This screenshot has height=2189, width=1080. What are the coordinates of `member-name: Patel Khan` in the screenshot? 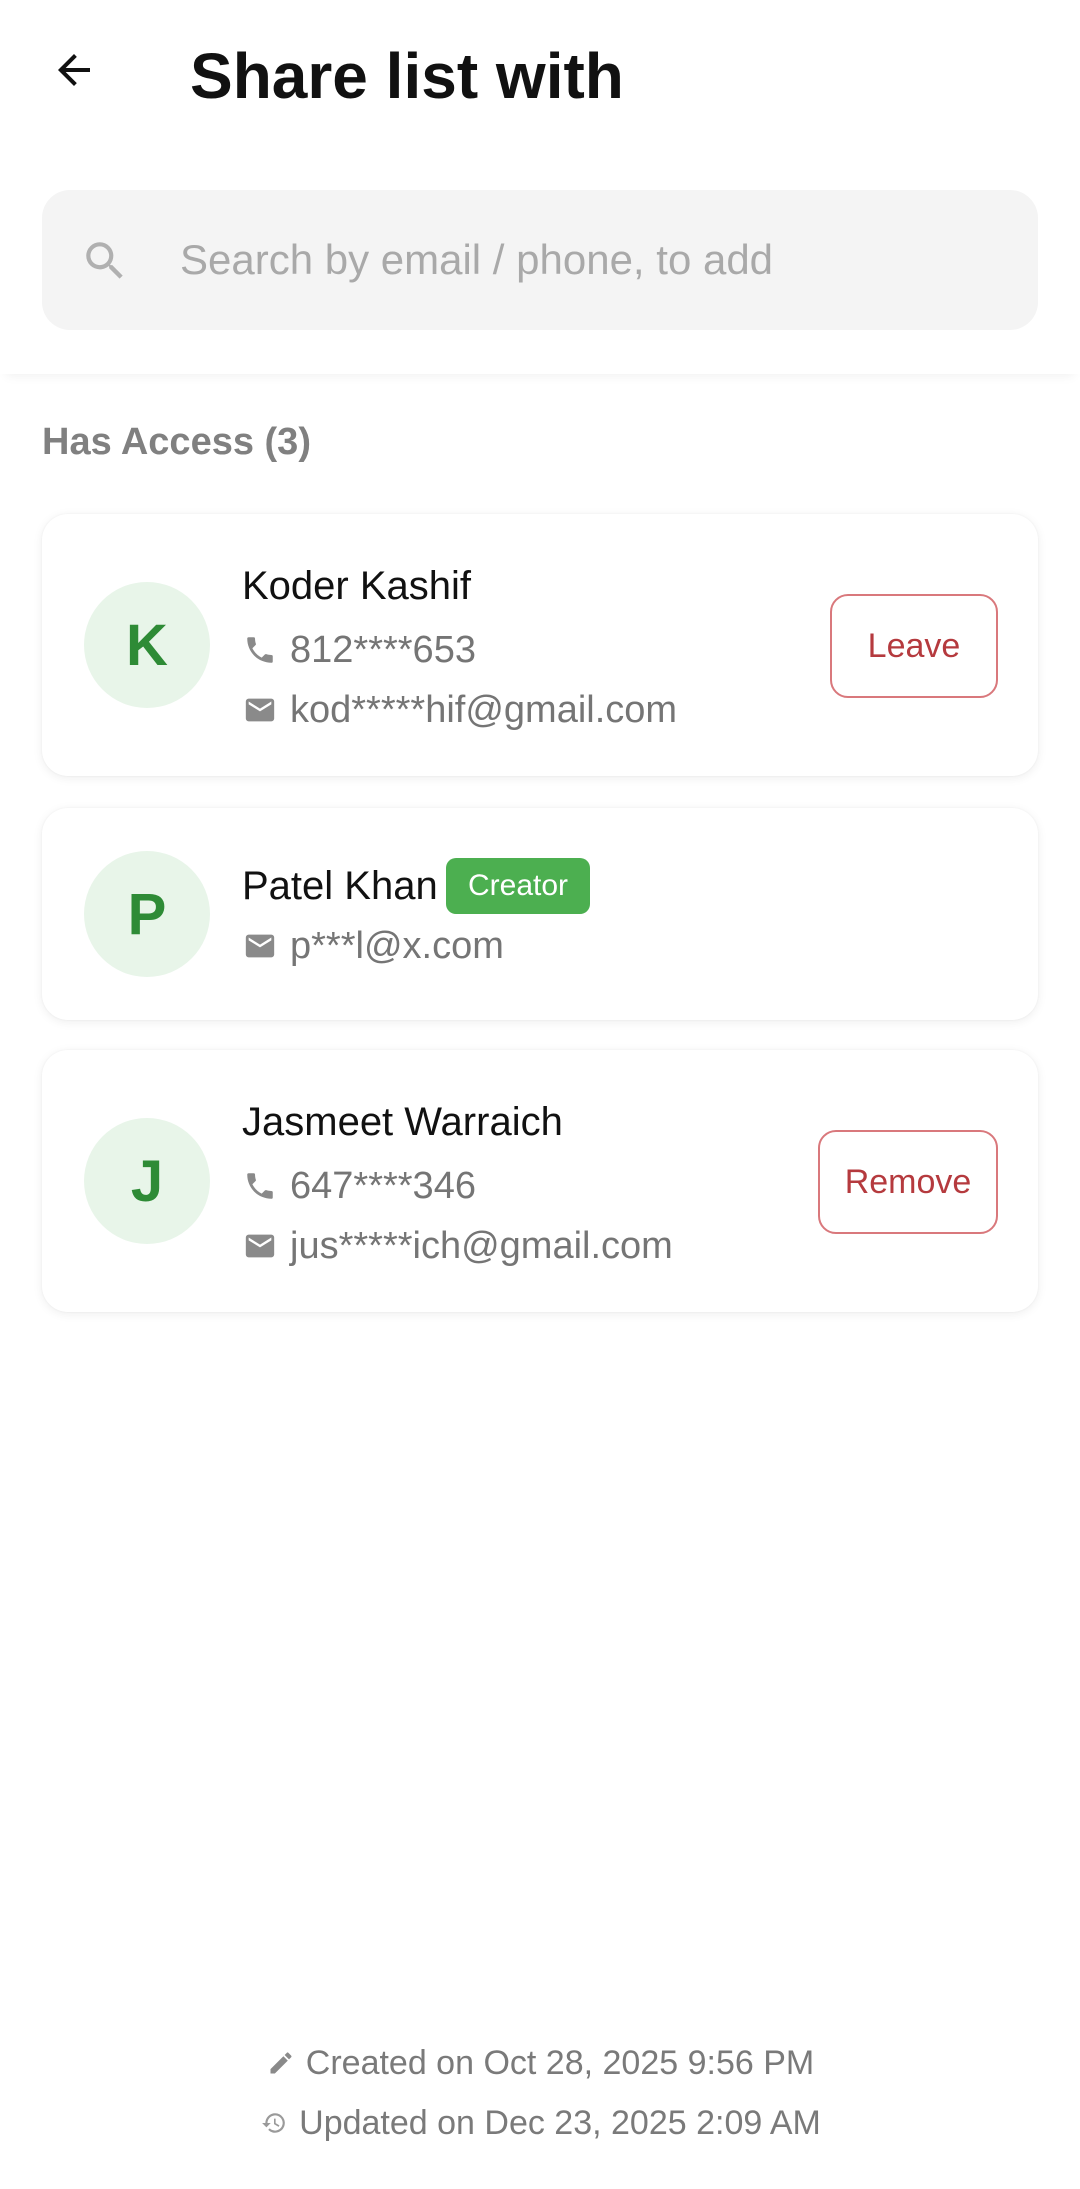 It's located at (340, 886).